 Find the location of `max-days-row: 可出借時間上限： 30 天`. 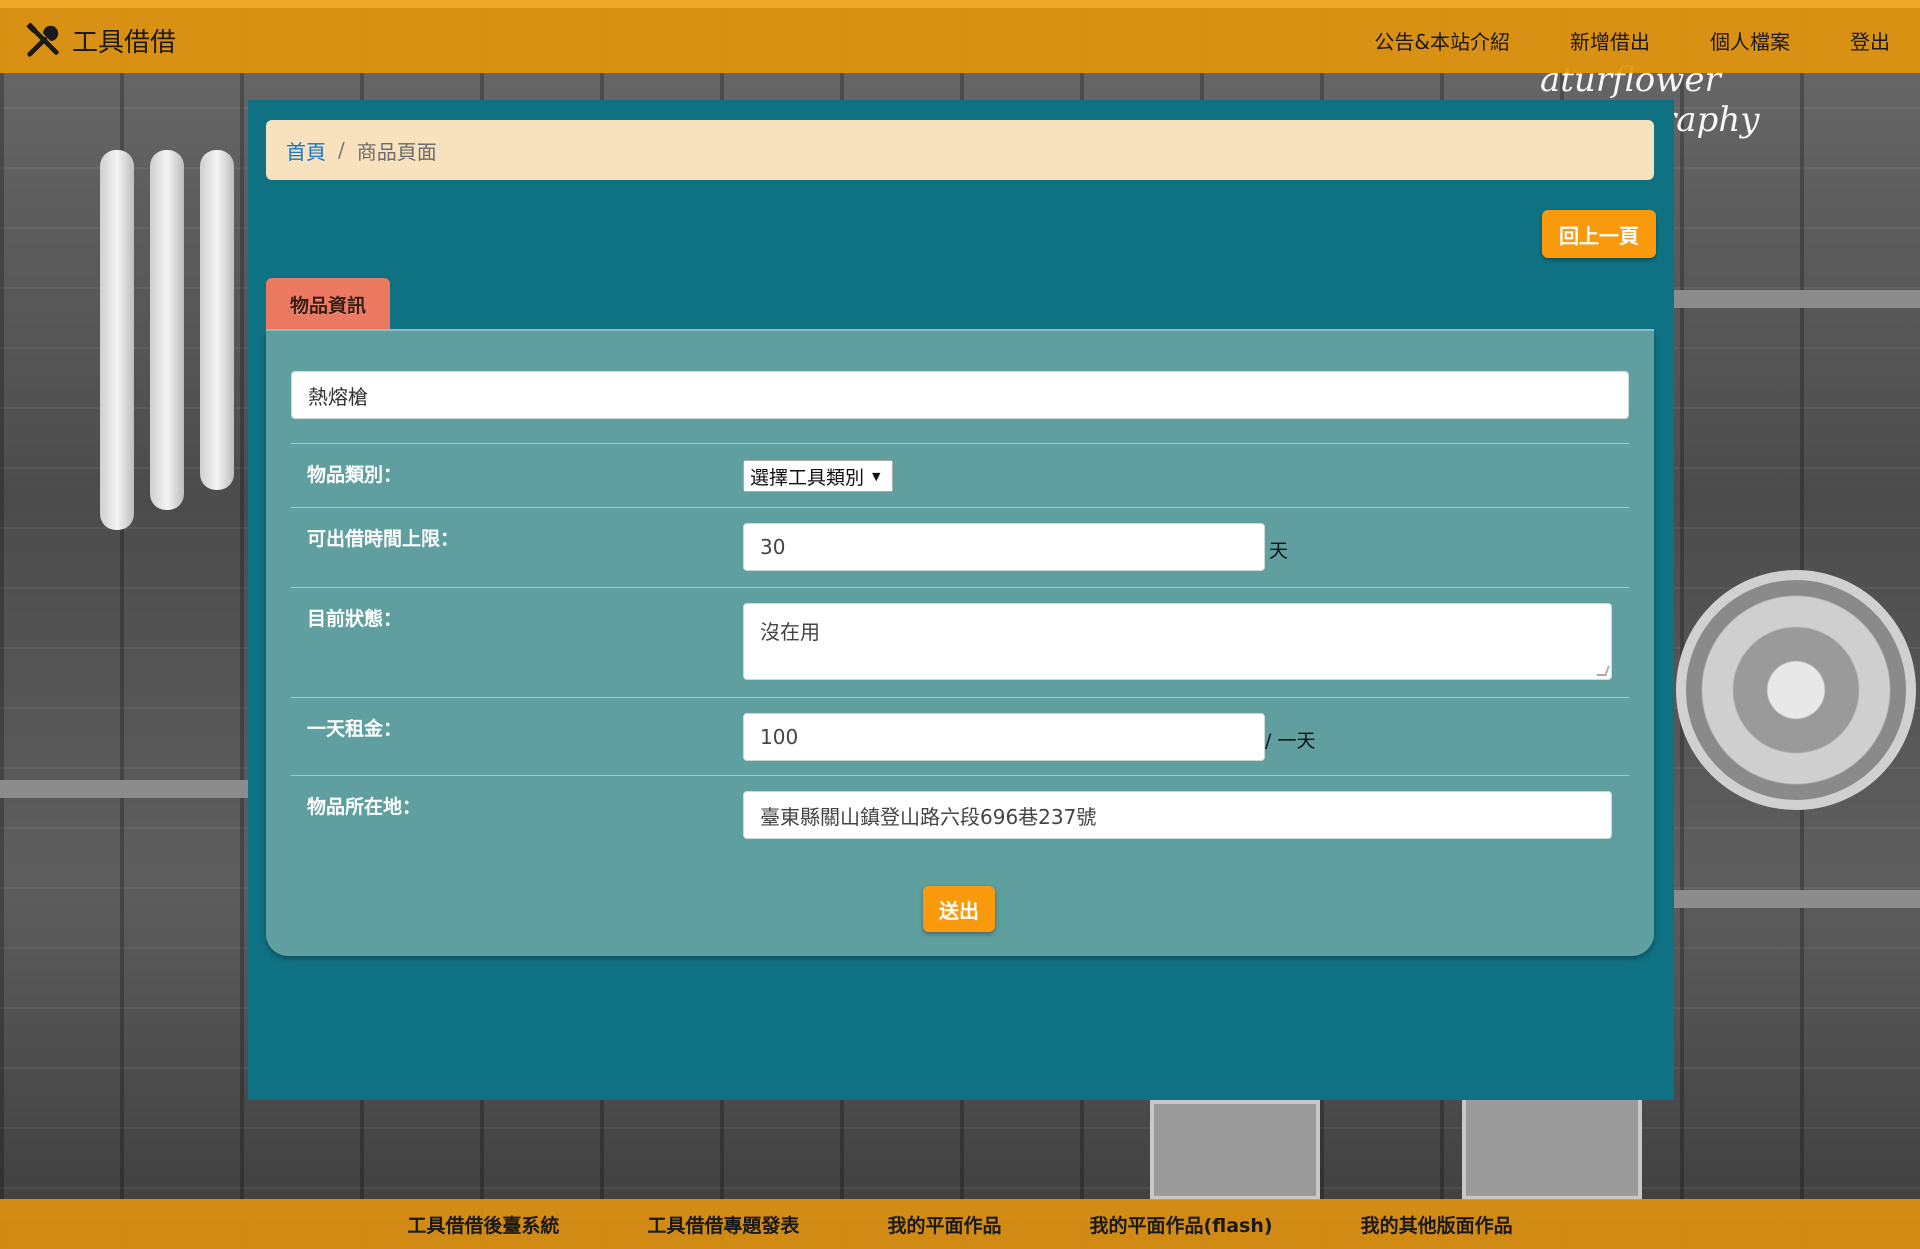

max-days-row: 可出借時間上限： 30 天 is located at coordinates (960, 547).